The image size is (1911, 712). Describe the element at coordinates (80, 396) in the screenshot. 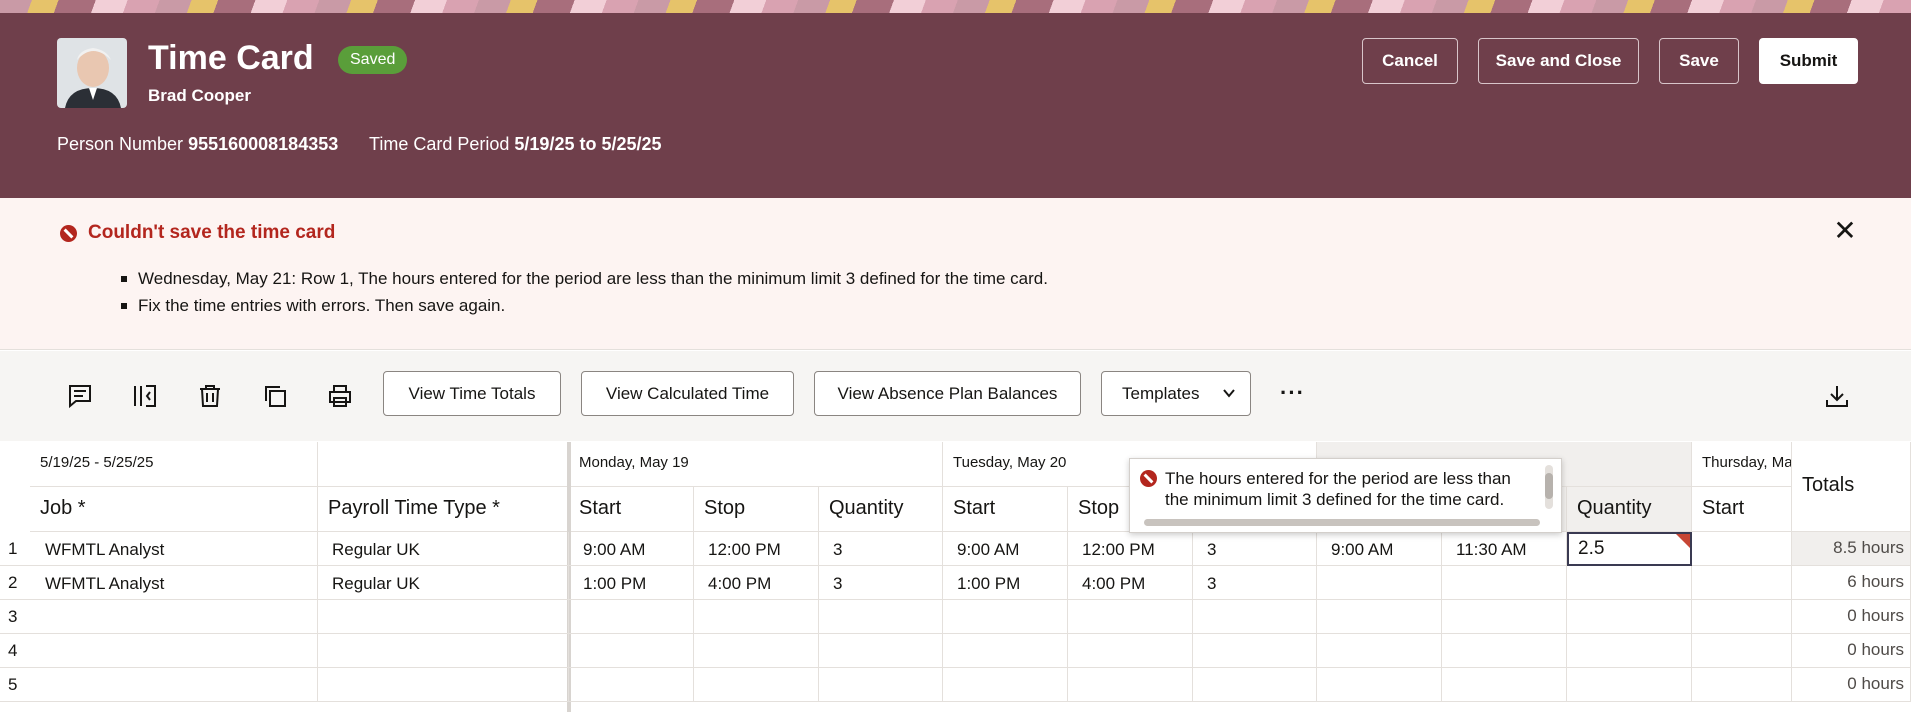

I see `comment-icon` at that location.